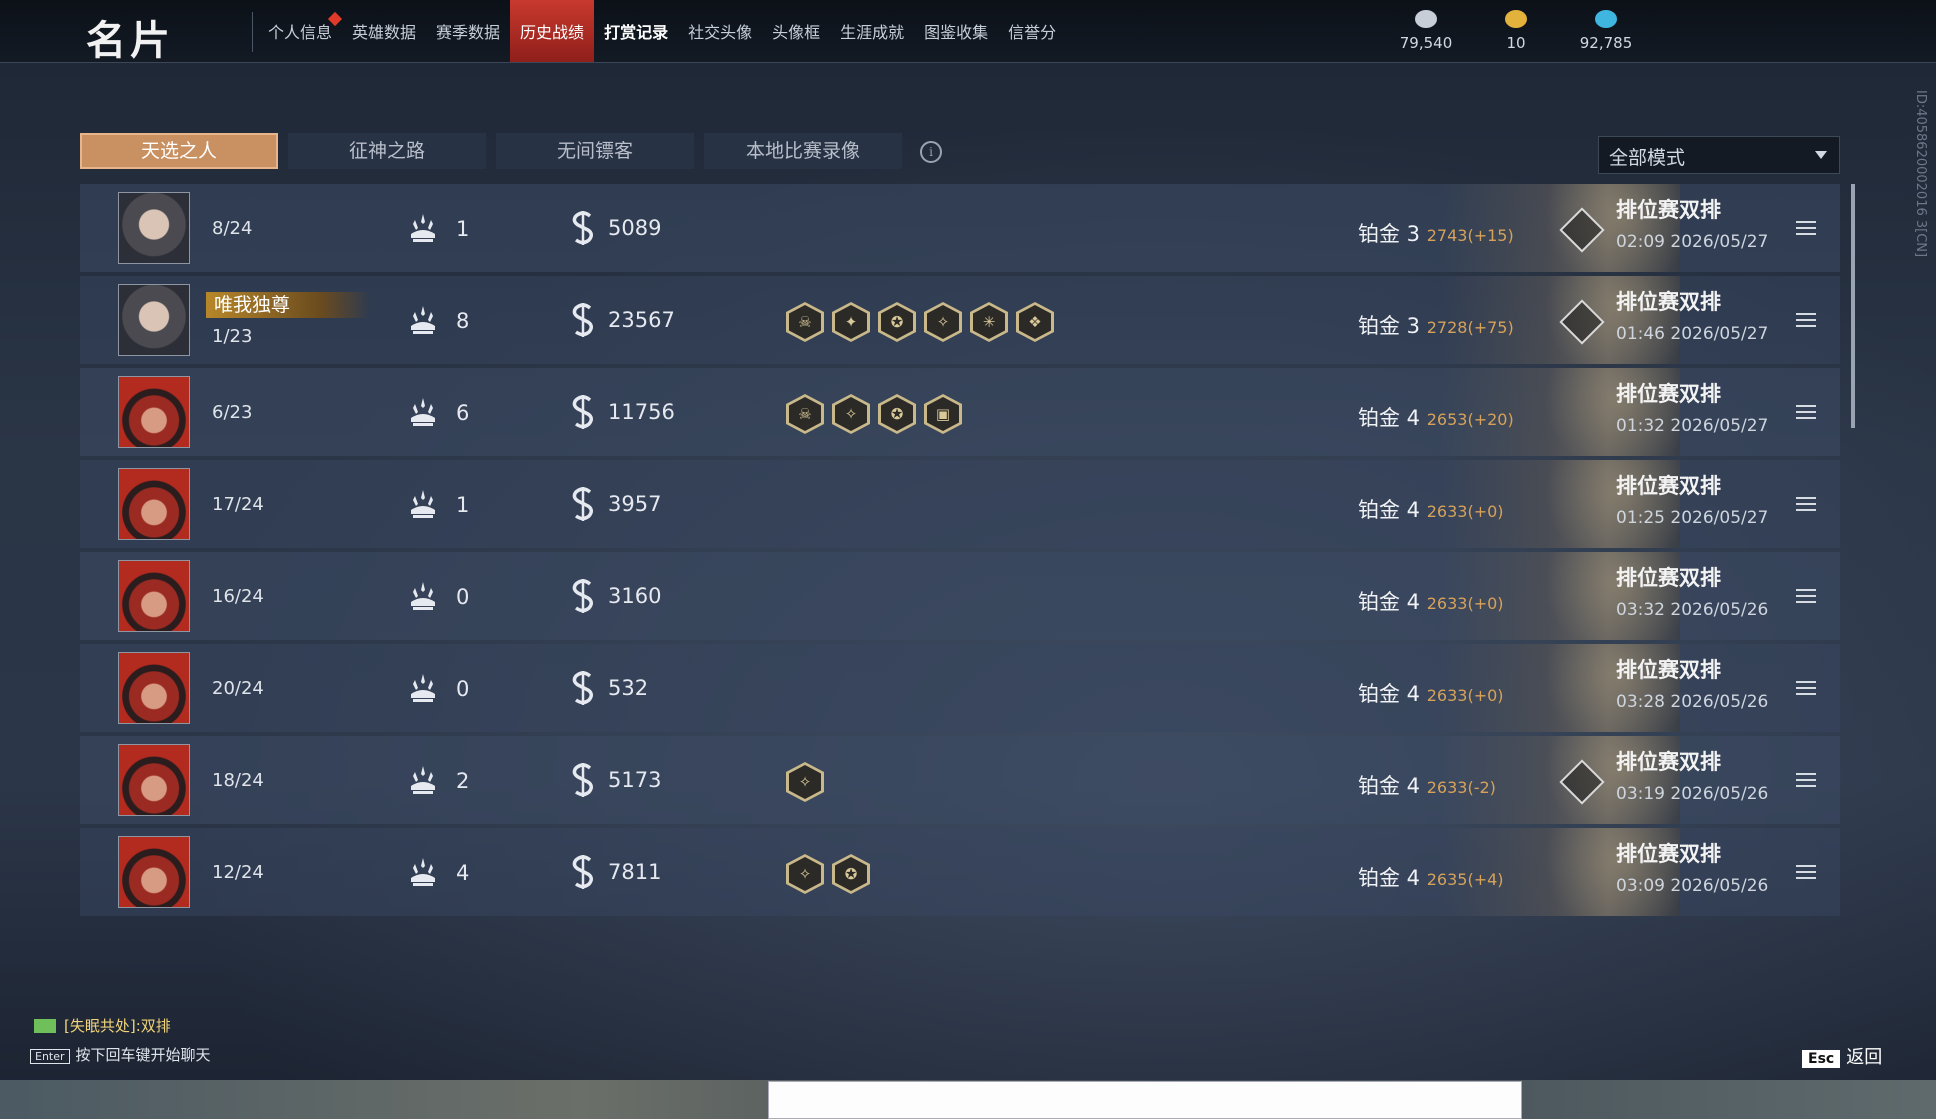  I want to click on chat-hint-text: 按下回车键开始聊天, so click(143, 1055).